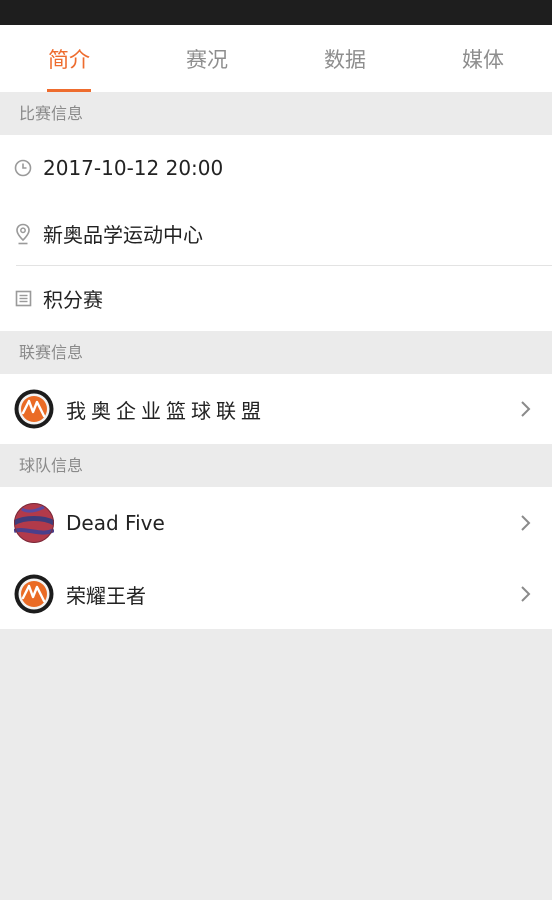 The height and width of the screenshot is (900, 552). I want to click on match-type: 积分赛, so click(73, 300).